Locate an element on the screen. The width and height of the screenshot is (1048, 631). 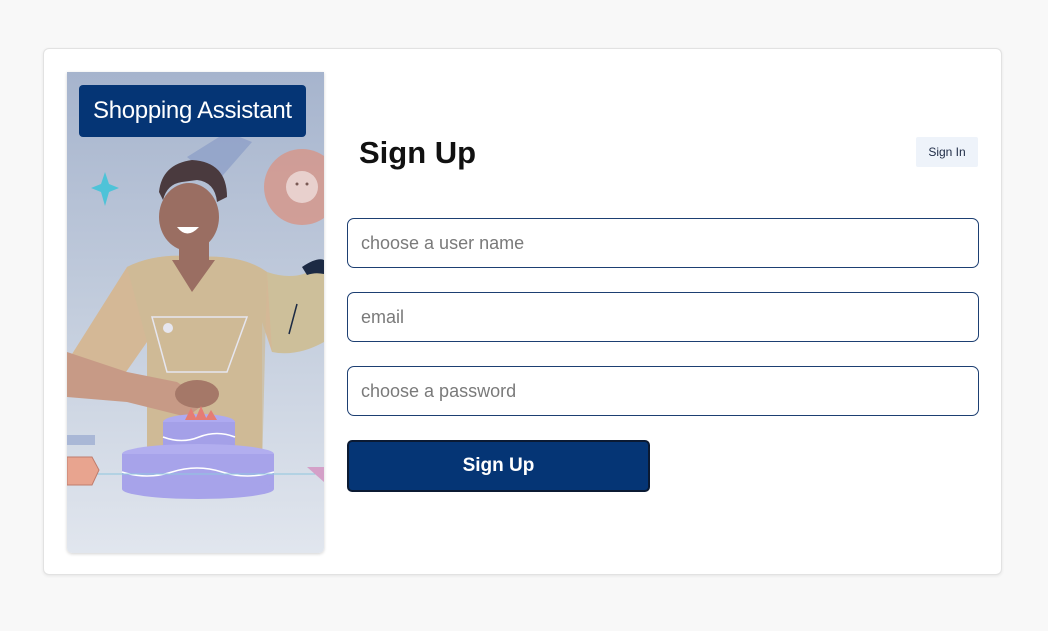
sign-up-submit-button: Sign Up is located at coordinates (498, 466).